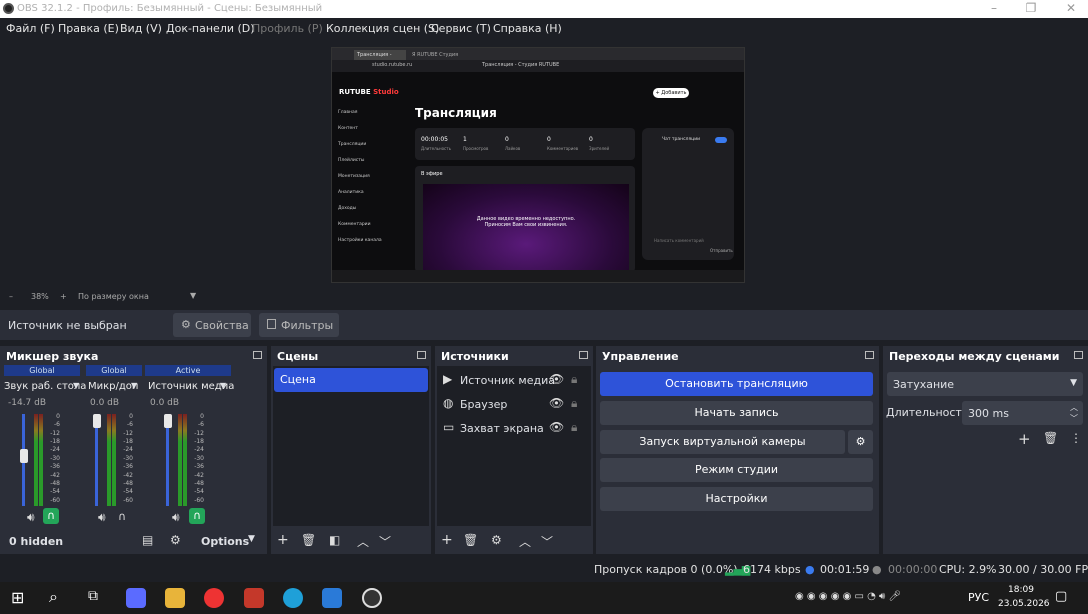 The height and width of the screenshot is (614, 1088). I want to click on virtual-camera-button: Запуск виртуальной камеры, so click(722, 442).